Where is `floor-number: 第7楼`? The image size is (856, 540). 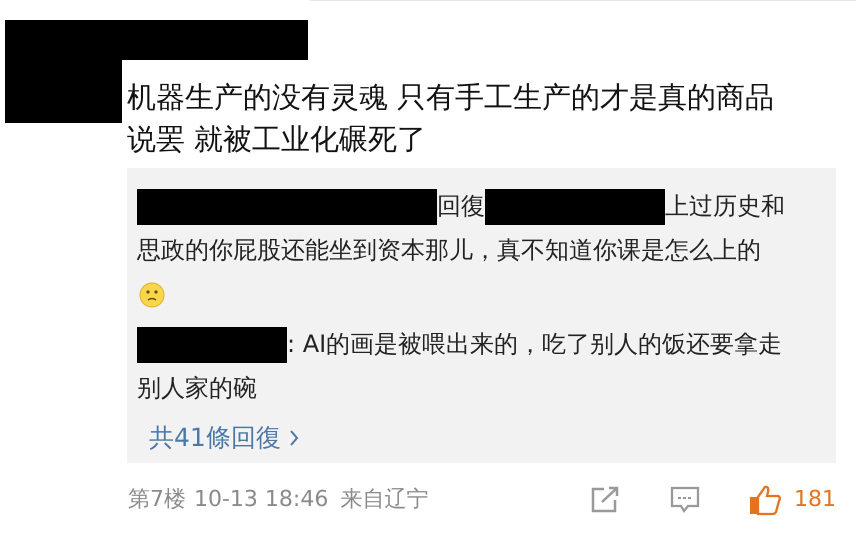
floor-number: 第7楼 is located at coordinates (157, 500).